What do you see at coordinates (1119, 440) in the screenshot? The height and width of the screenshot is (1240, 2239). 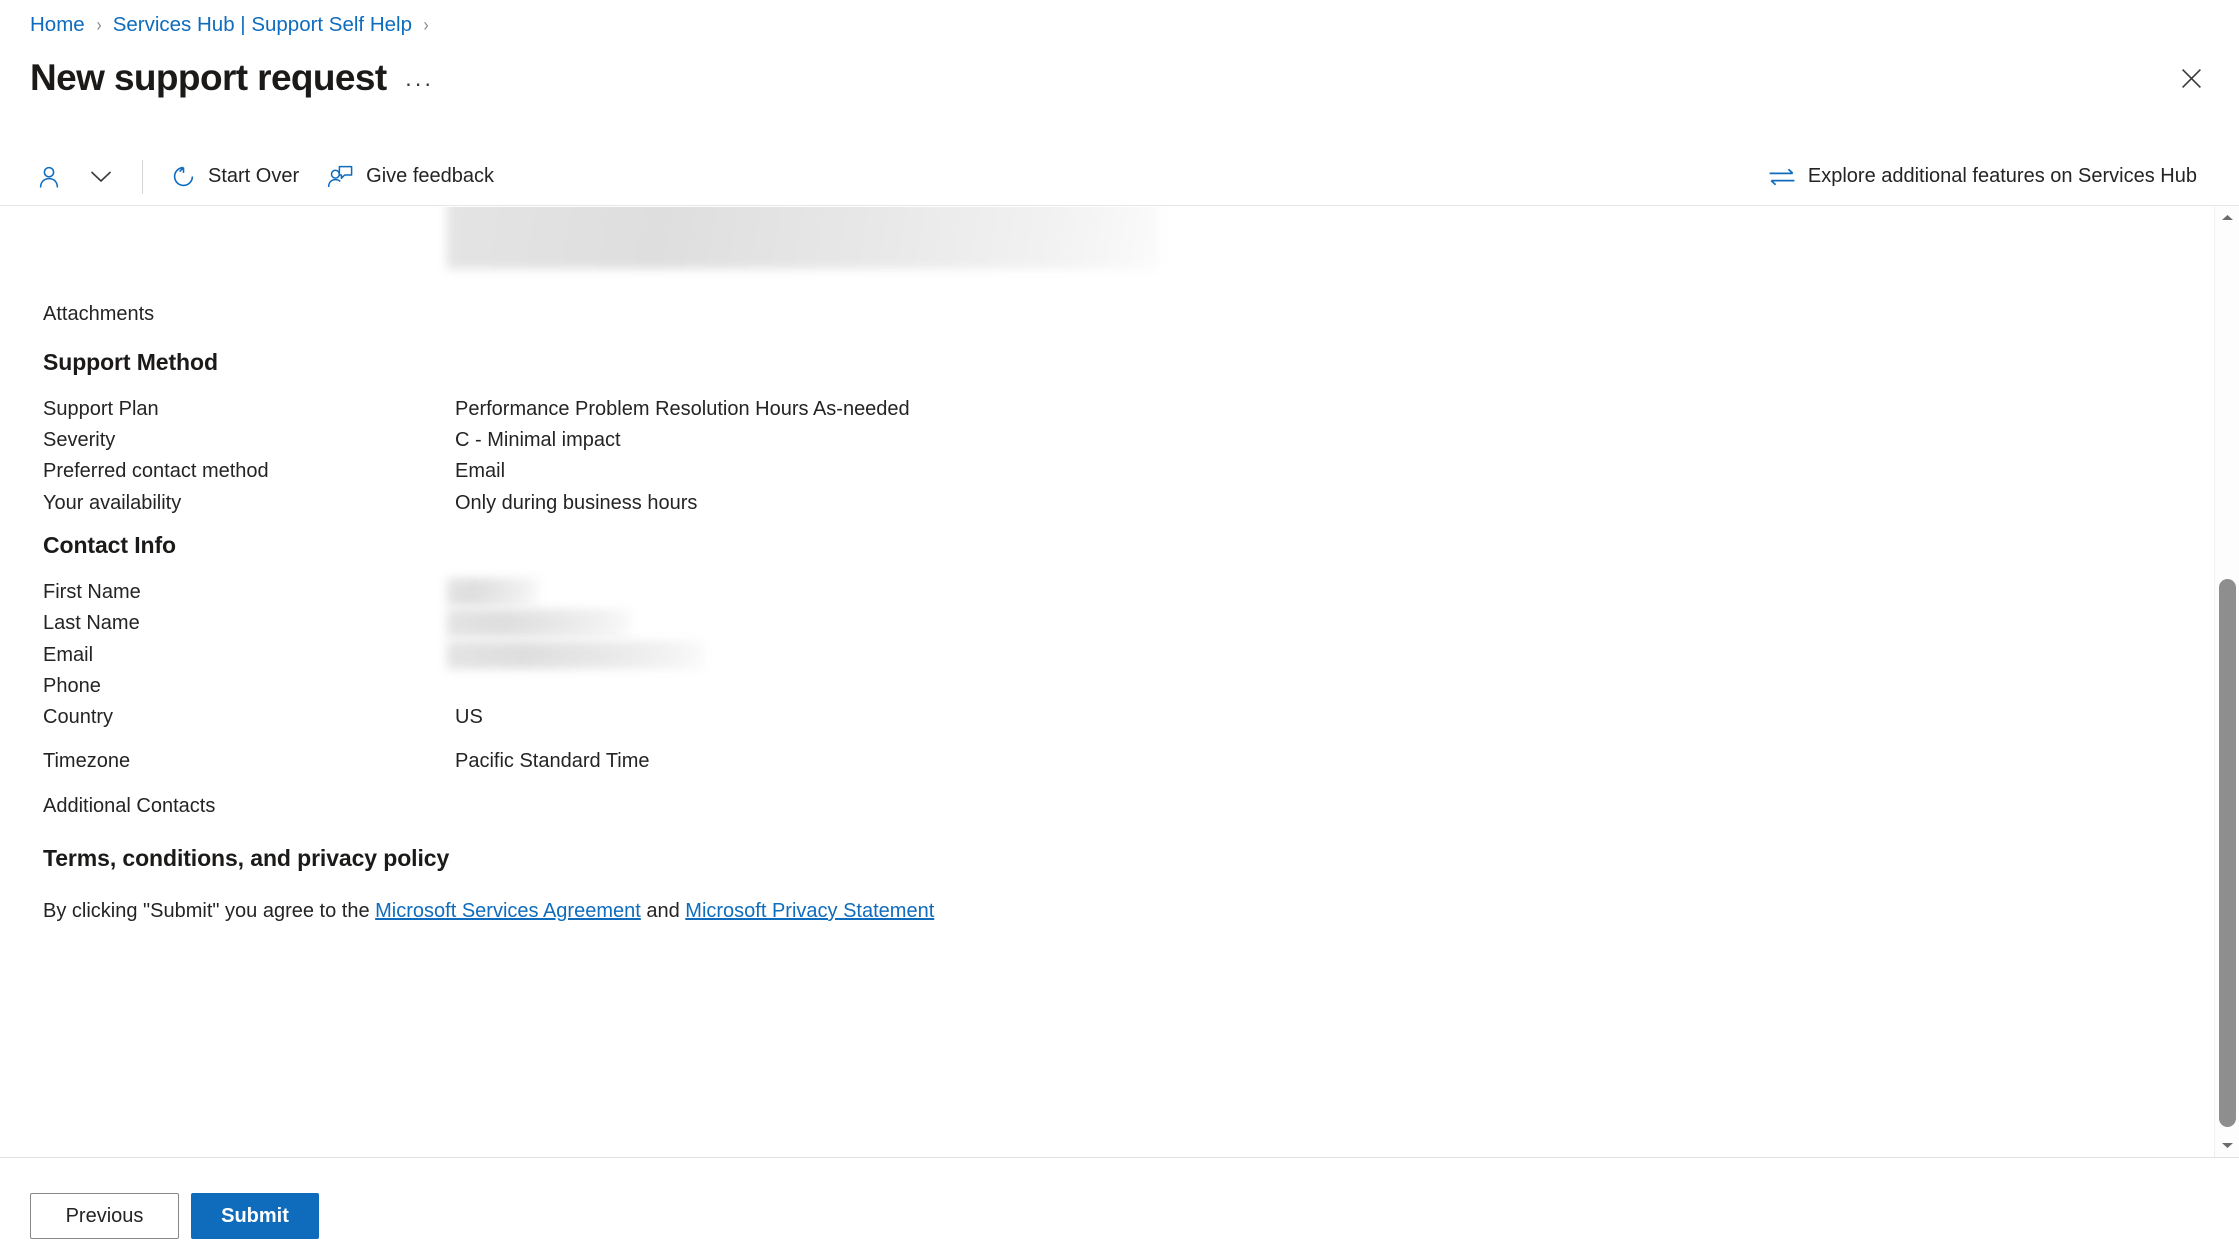 I see `field-row-severity: Severity C - Minimal impact` at bounding box center [1119, 440].